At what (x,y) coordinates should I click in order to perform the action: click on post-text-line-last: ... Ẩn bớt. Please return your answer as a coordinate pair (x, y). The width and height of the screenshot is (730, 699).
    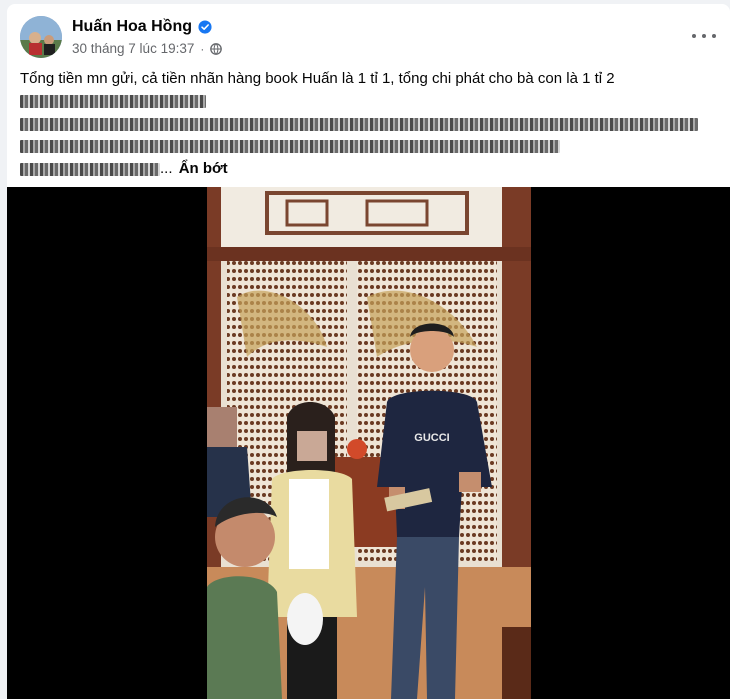
    Looking at the image, I should click on (370, 169).